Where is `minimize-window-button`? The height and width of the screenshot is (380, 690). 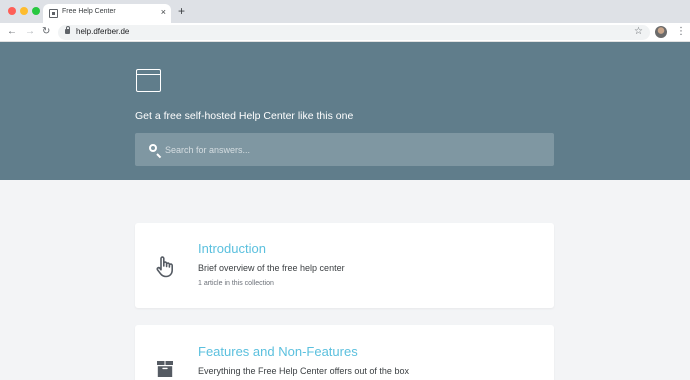
minimize-window-button is located at coordinates (24, 11).